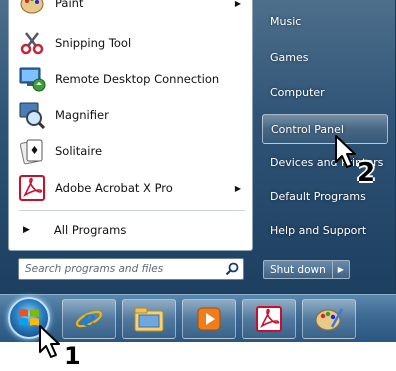 The width and height of the screenshot is (396, 371). What do you see at coordinates (82, 115) in the screenshot?
I see `program-label: Magnifier` at bounding box center [82, 115].